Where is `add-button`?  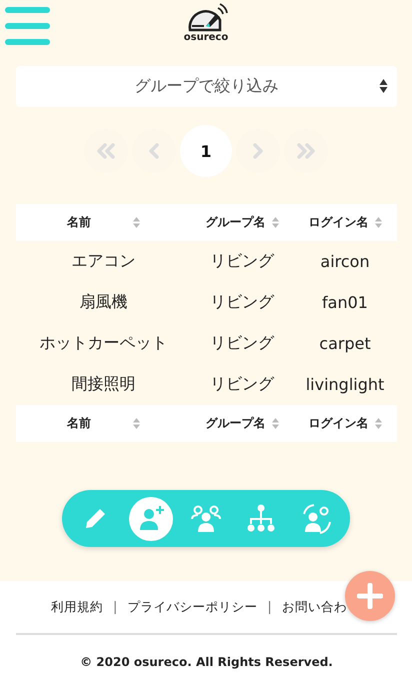
add-button is located at coordinates (370, 596).